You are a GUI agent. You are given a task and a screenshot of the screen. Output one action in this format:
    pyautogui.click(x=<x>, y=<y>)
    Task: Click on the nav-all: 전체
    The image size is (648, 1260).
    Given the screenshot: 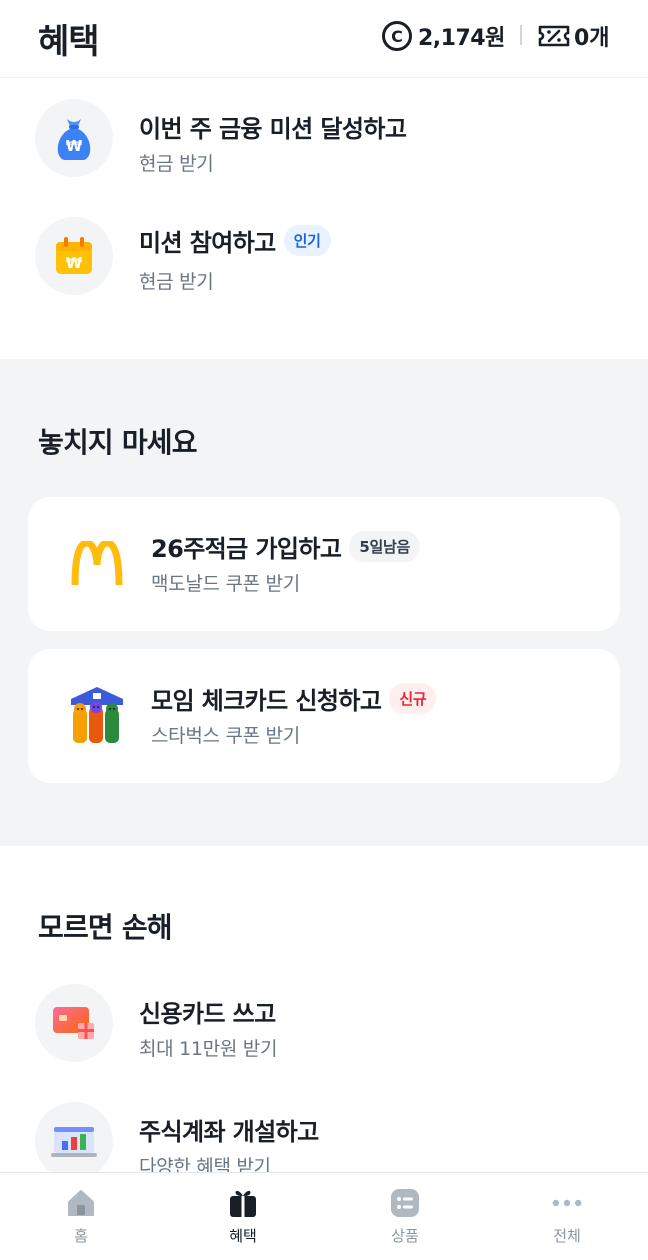 What is the action you would take?
    pyautogui.click(x=567, y=1216)
    